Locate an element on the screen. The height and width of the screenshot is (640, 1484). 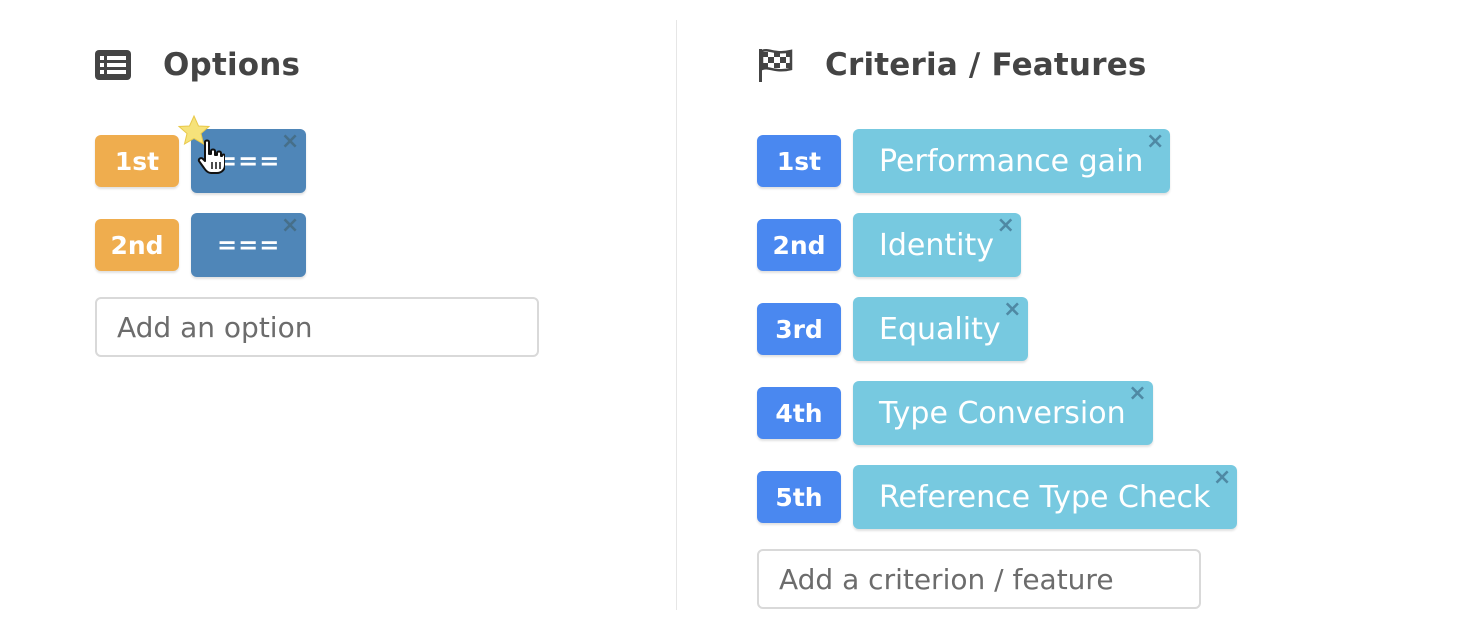
option-row: 2nd === × is located at coordinates (201, 245).